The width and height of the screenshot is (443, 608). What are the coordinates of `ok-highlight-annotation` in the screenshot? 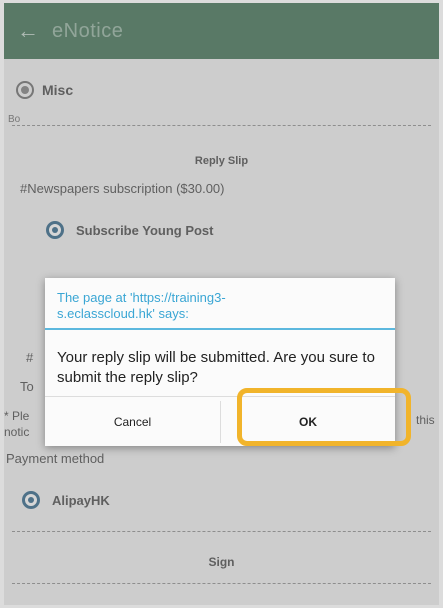 It's located at (324, 417).